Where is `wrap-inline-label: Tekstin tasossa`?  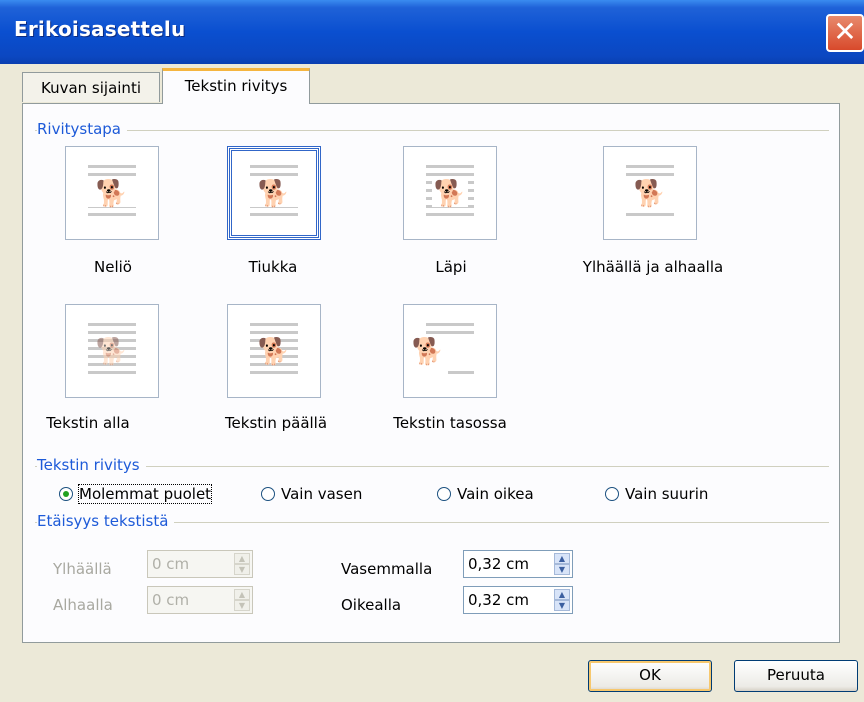
wrap-inline-label: Tekstin tasossa is located at coordinates (450, 423).